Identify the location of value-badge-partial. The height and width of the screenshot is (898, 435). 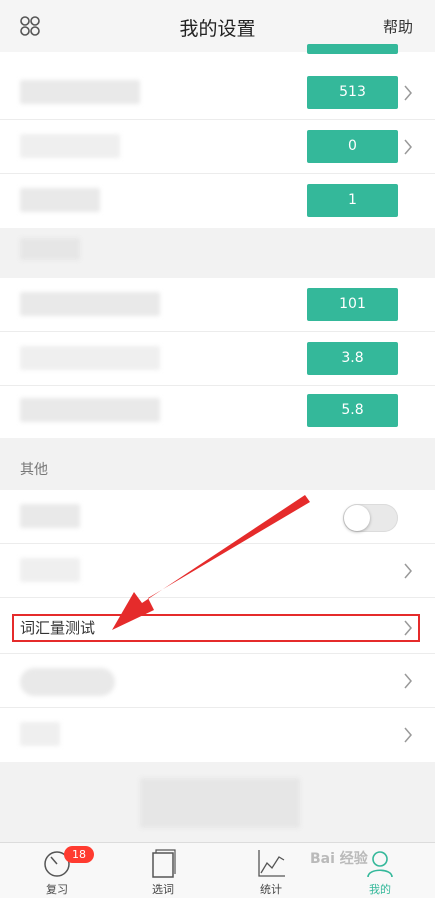
(352, 49).